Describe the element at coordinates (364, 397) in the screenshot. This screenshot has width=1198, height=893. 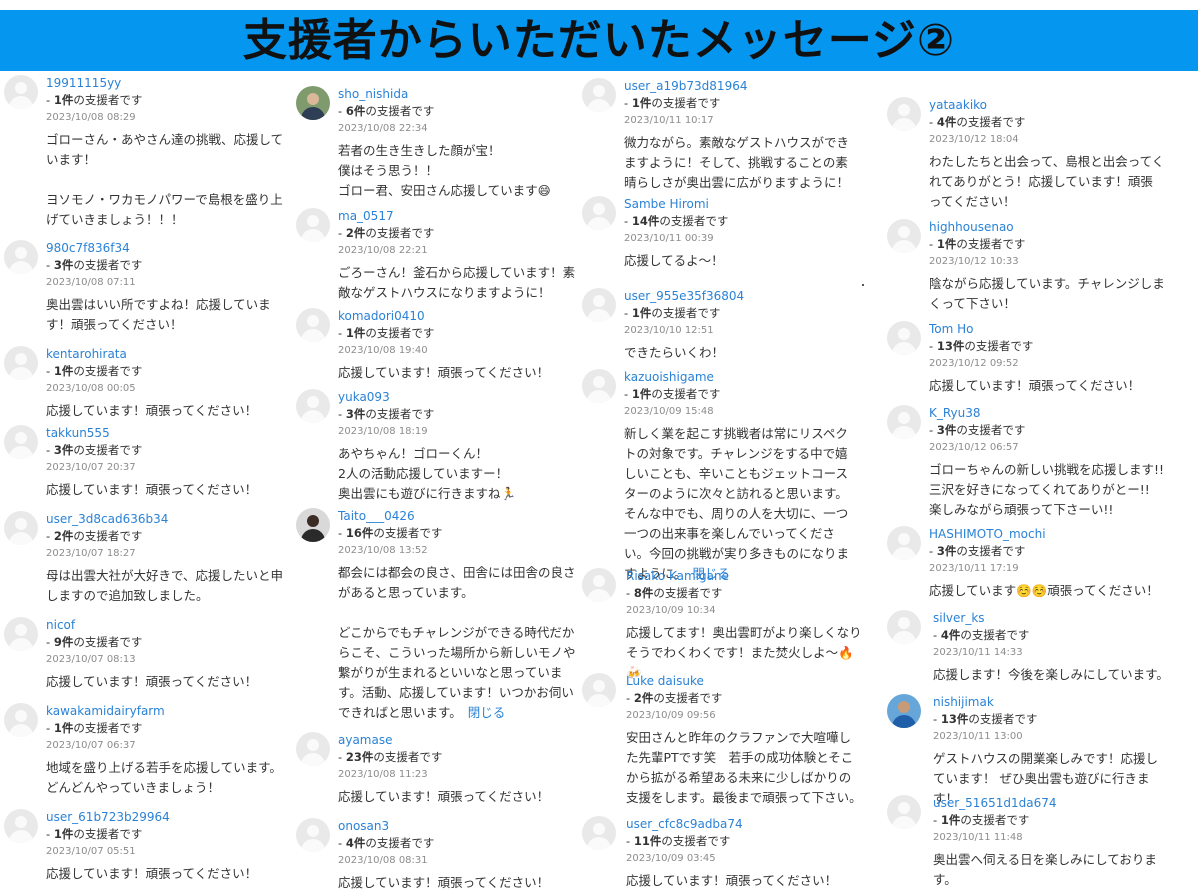
I see `supporter-name: yuka093` at that location.